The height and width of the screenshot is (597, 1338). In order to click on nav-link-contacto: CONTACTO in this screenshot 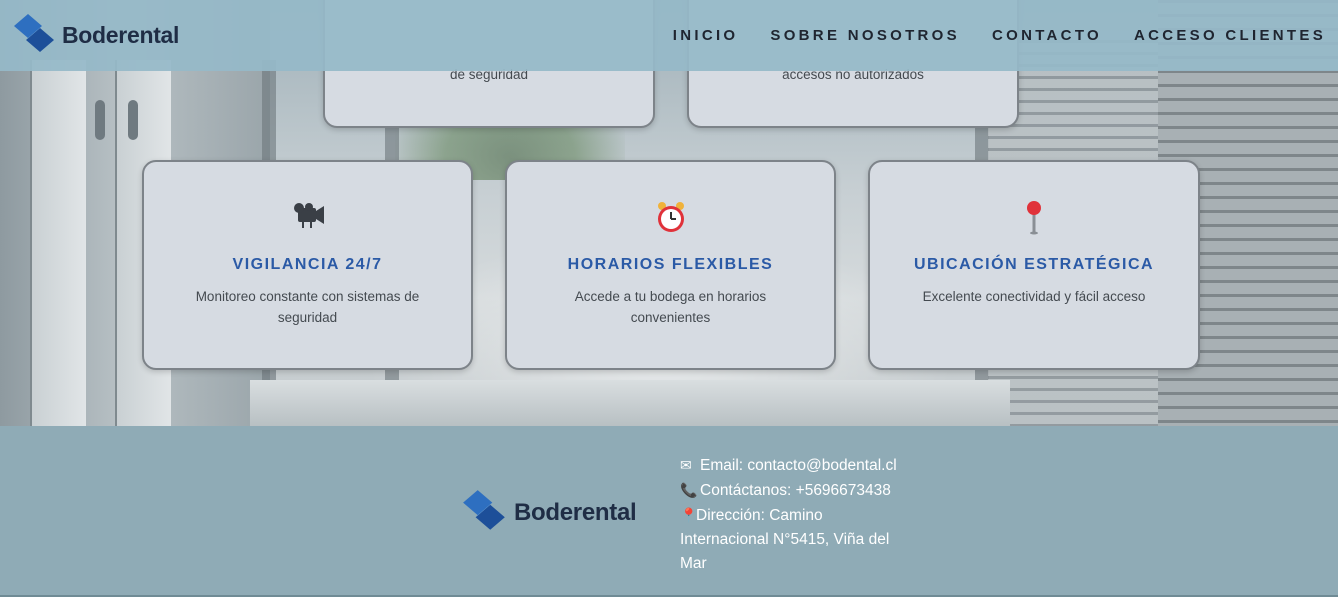, I will do `click(1047, 35)`.